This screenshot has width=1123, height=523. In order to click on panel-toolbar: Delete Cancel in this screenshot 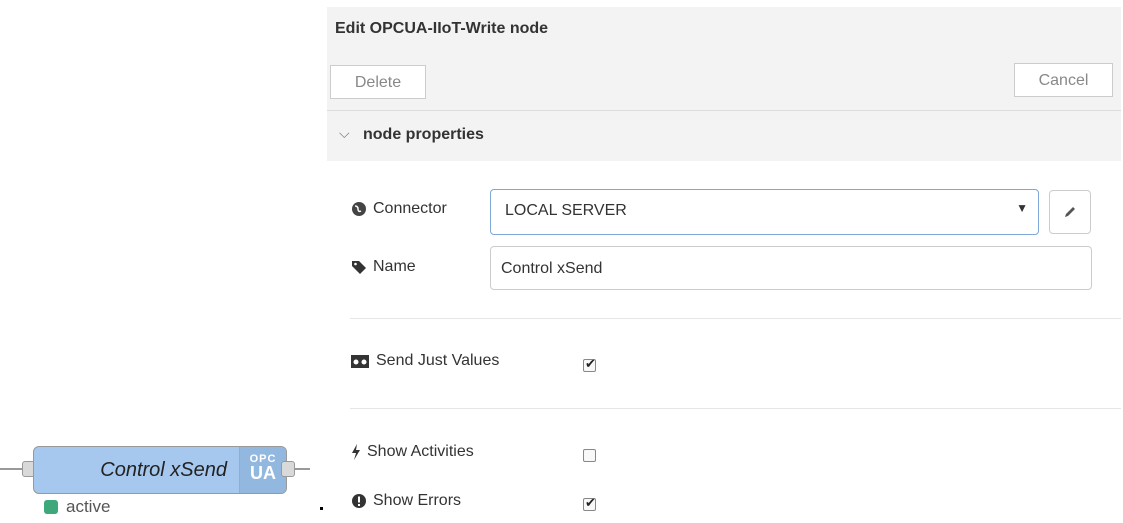, I will do `click(724, 82)`.